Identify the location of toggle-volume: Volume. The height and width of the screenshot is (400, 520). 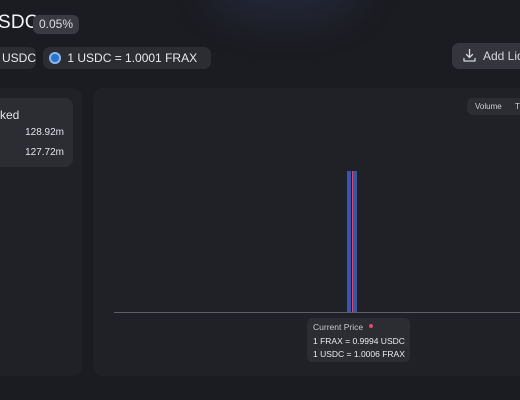
(488, 106).